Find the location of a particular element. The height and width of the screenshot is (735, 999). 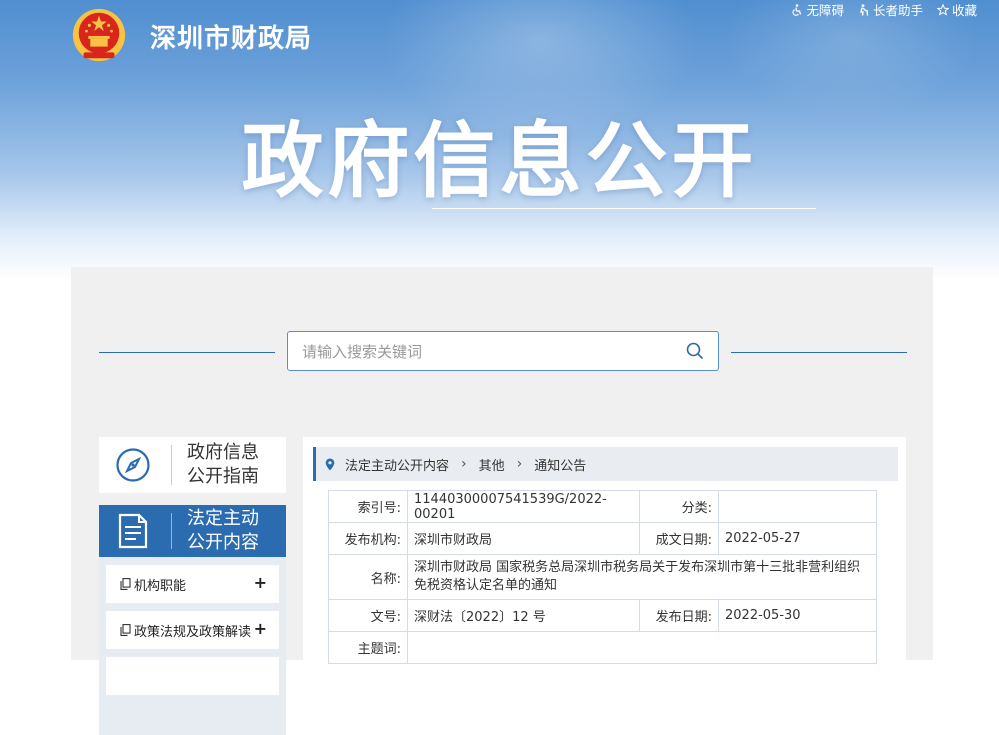

search-area is located at coordinates (502, 352).